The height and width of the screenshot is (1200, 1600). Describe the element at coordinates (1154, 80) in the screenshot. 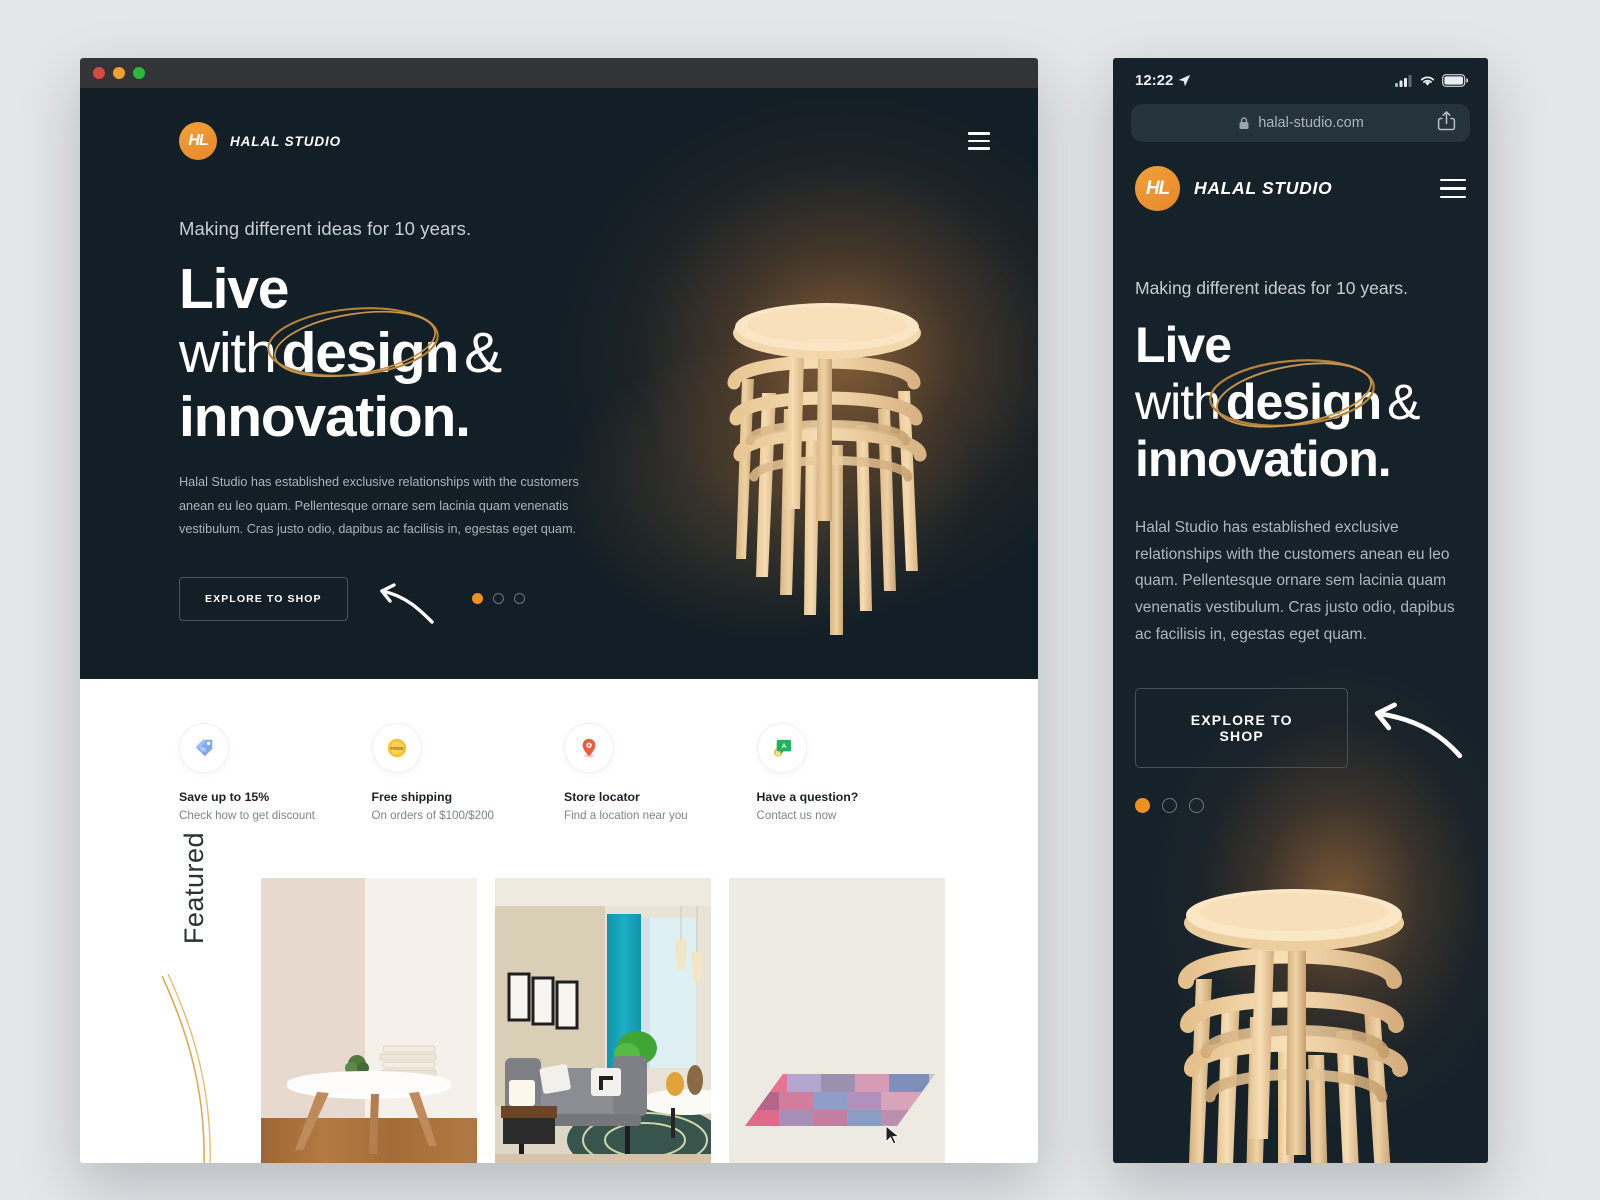

I see `status-time: 12:22` at that location.